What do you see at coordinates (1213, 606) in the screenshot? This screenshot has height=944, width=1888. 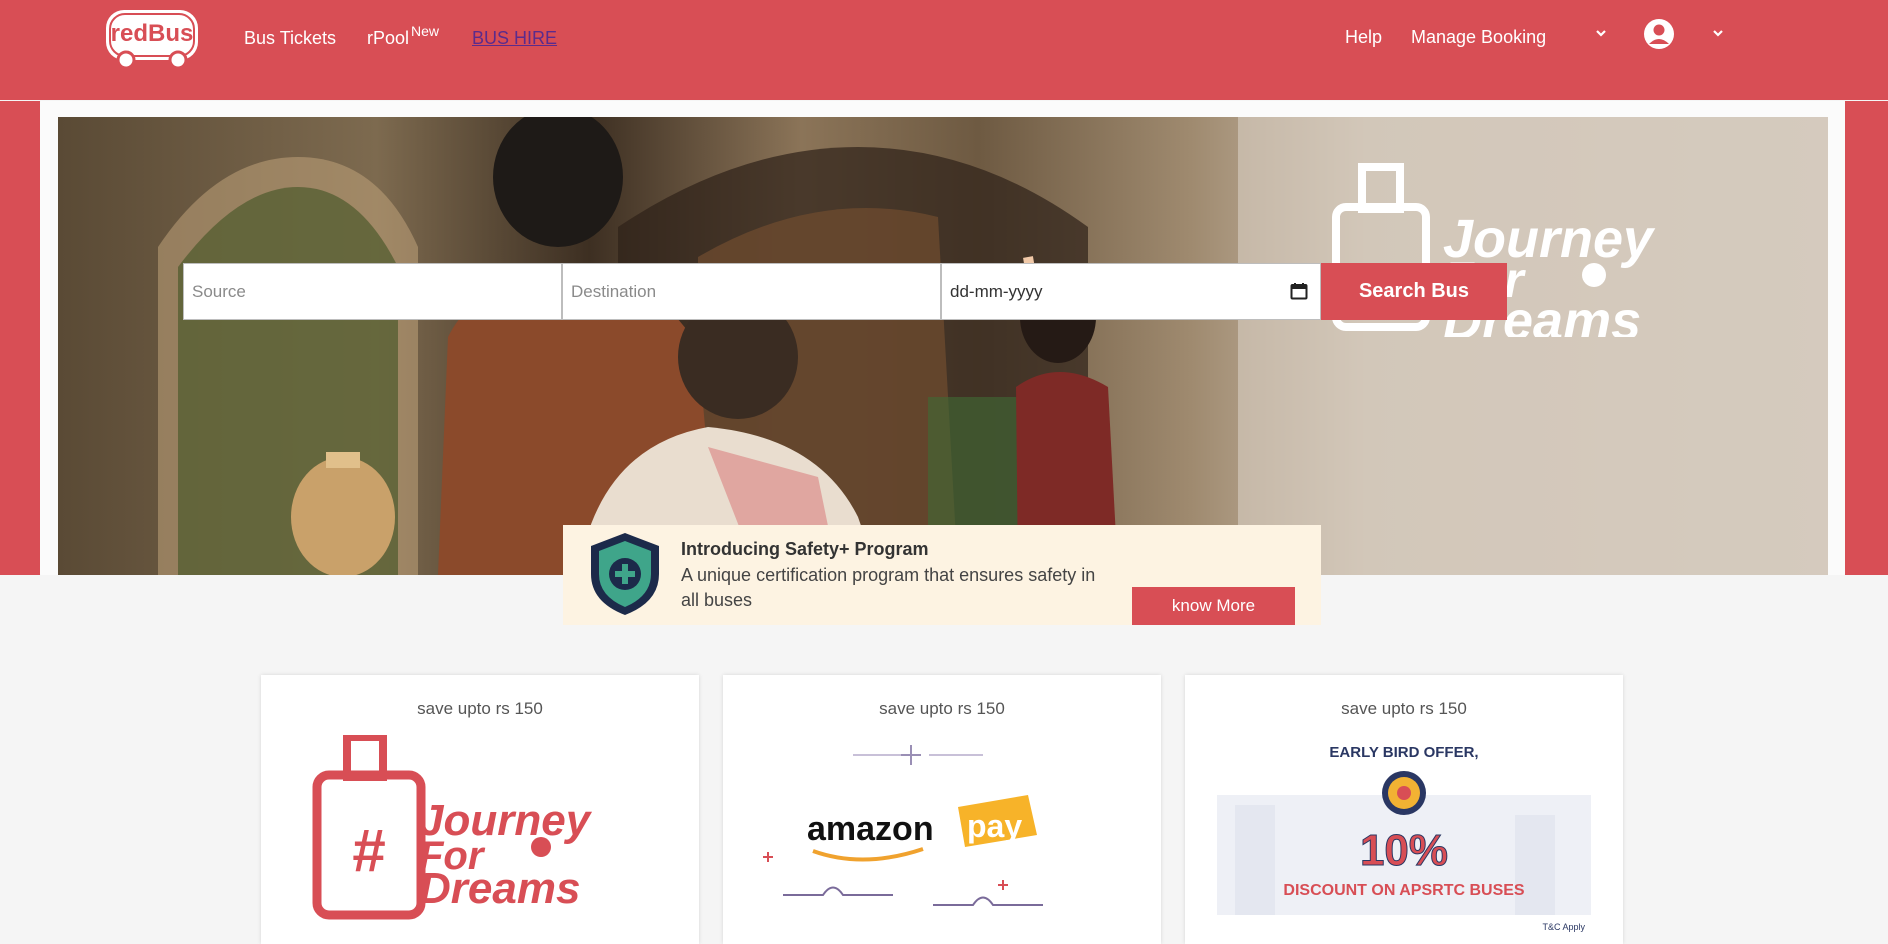 I see `know-more-button: know More` at bounding box center [1213, 606].